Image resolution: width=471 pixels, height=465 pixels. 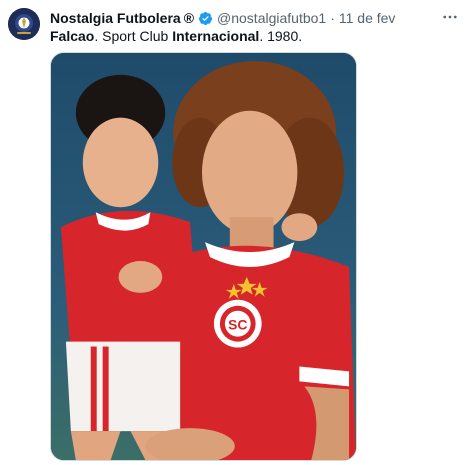 I want to click on team-logo-avatar-icon, so click(x=24, y=24).